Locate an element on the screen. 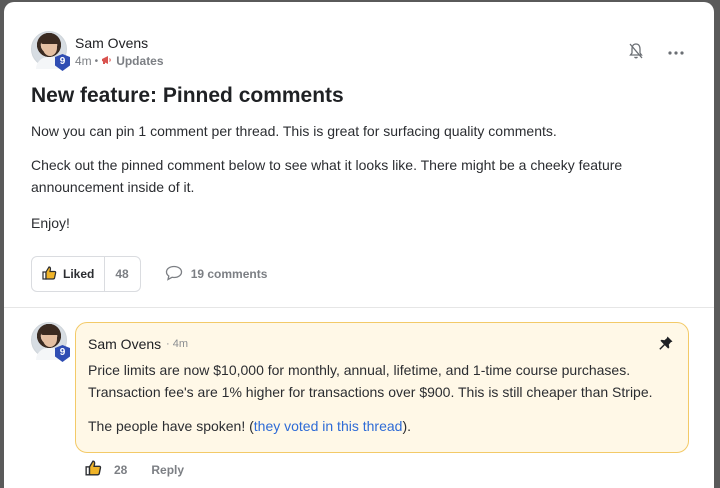  comment-text-suffix: ). is located at coordinates (406, 426).